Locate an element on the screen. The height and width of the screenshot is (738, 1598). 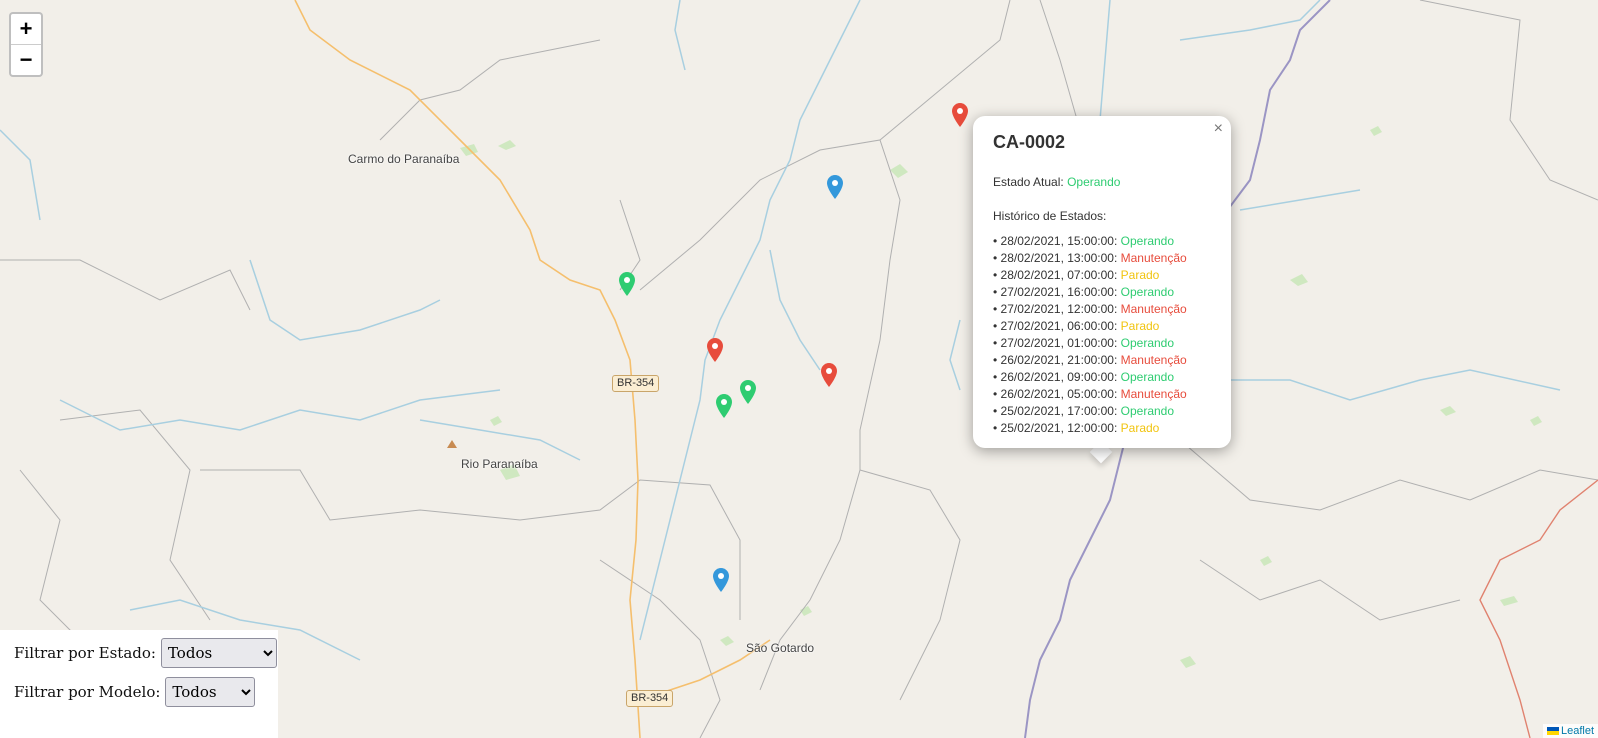
current-state-label: Estado Atual: is located at coordinates (1028, 182).